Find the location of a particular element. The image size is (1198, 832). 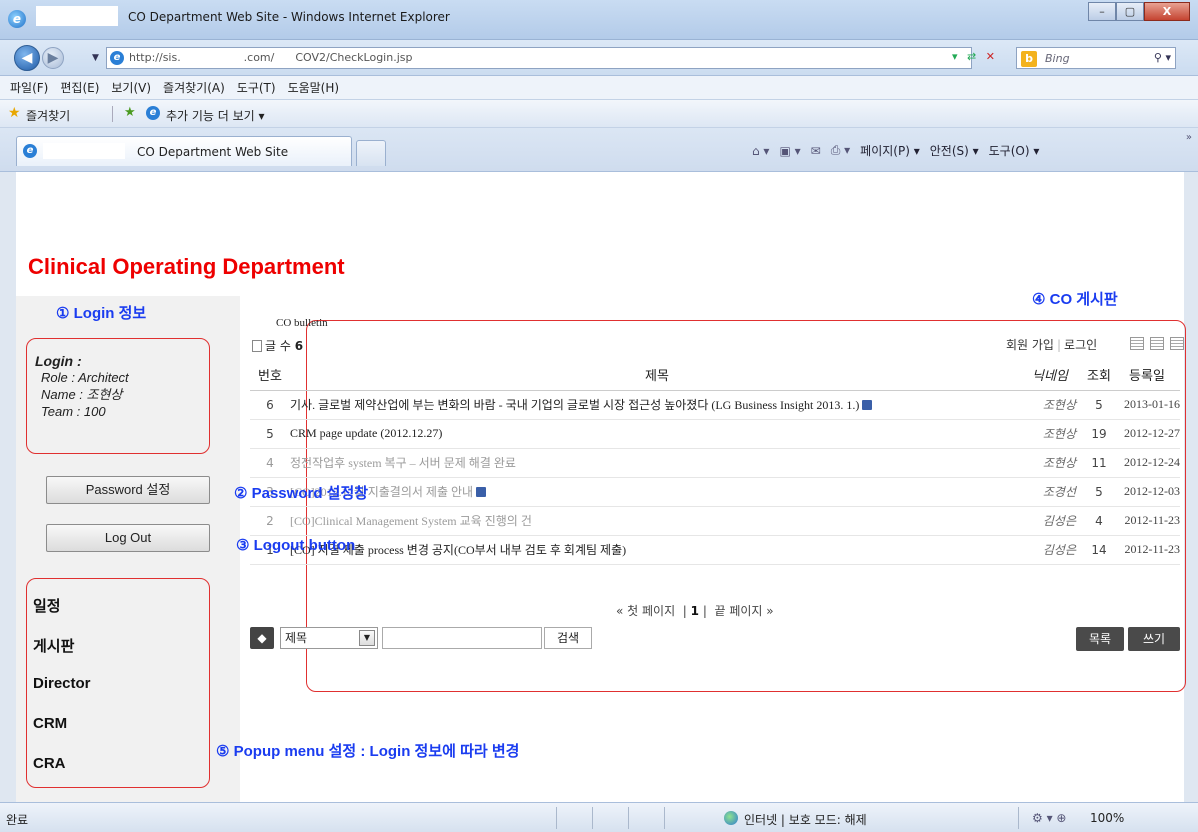

login-link: 로그인 is located at coordinates (1080, 345).